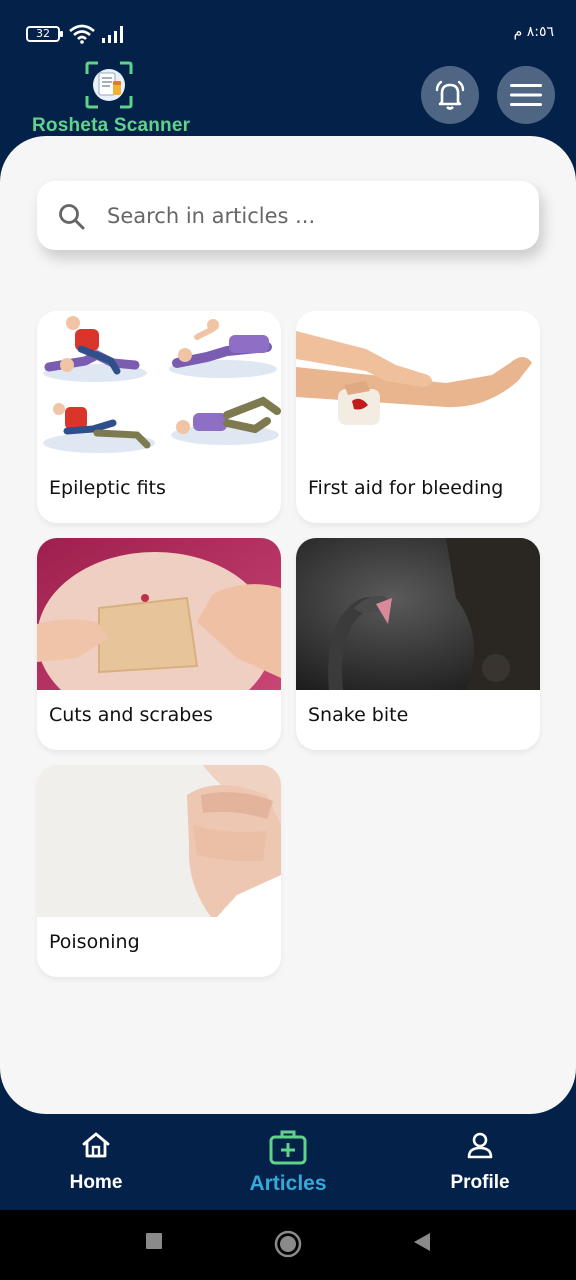  What do you see at coordinates (480, 1162) in the screenshot?
I see `nav-profile: Profile` at bounding box center [480, 1162].